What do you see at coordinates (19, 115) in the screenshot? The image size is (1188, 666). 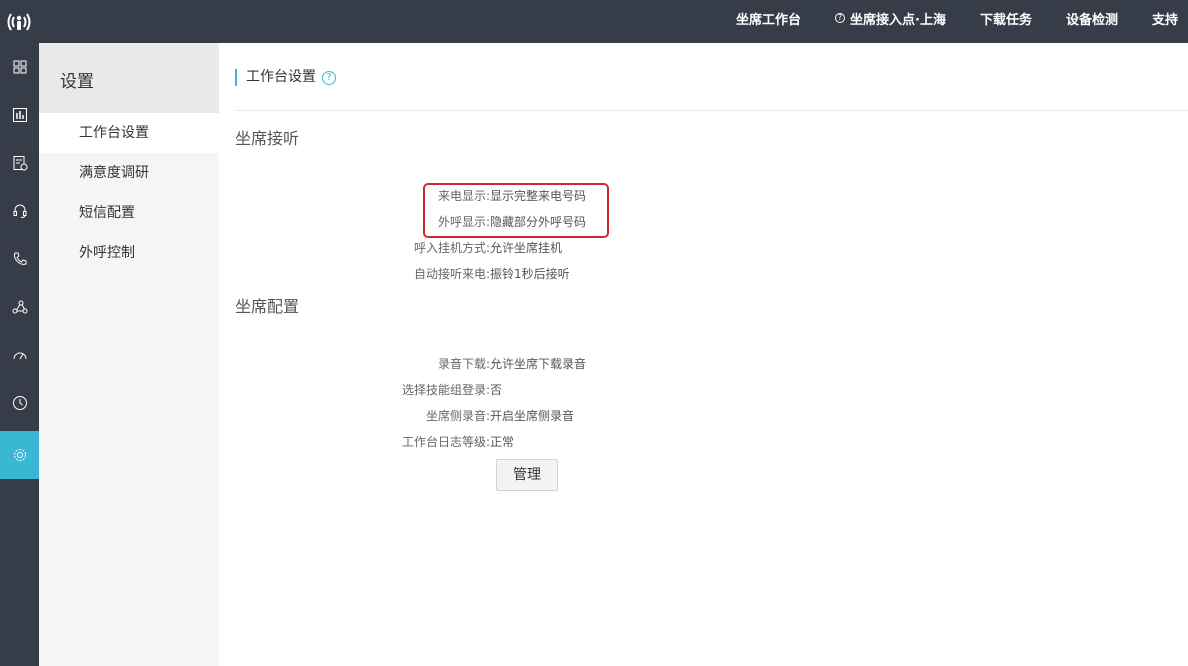 I see `bar-chart-icon` at bounding box center [19, 115].